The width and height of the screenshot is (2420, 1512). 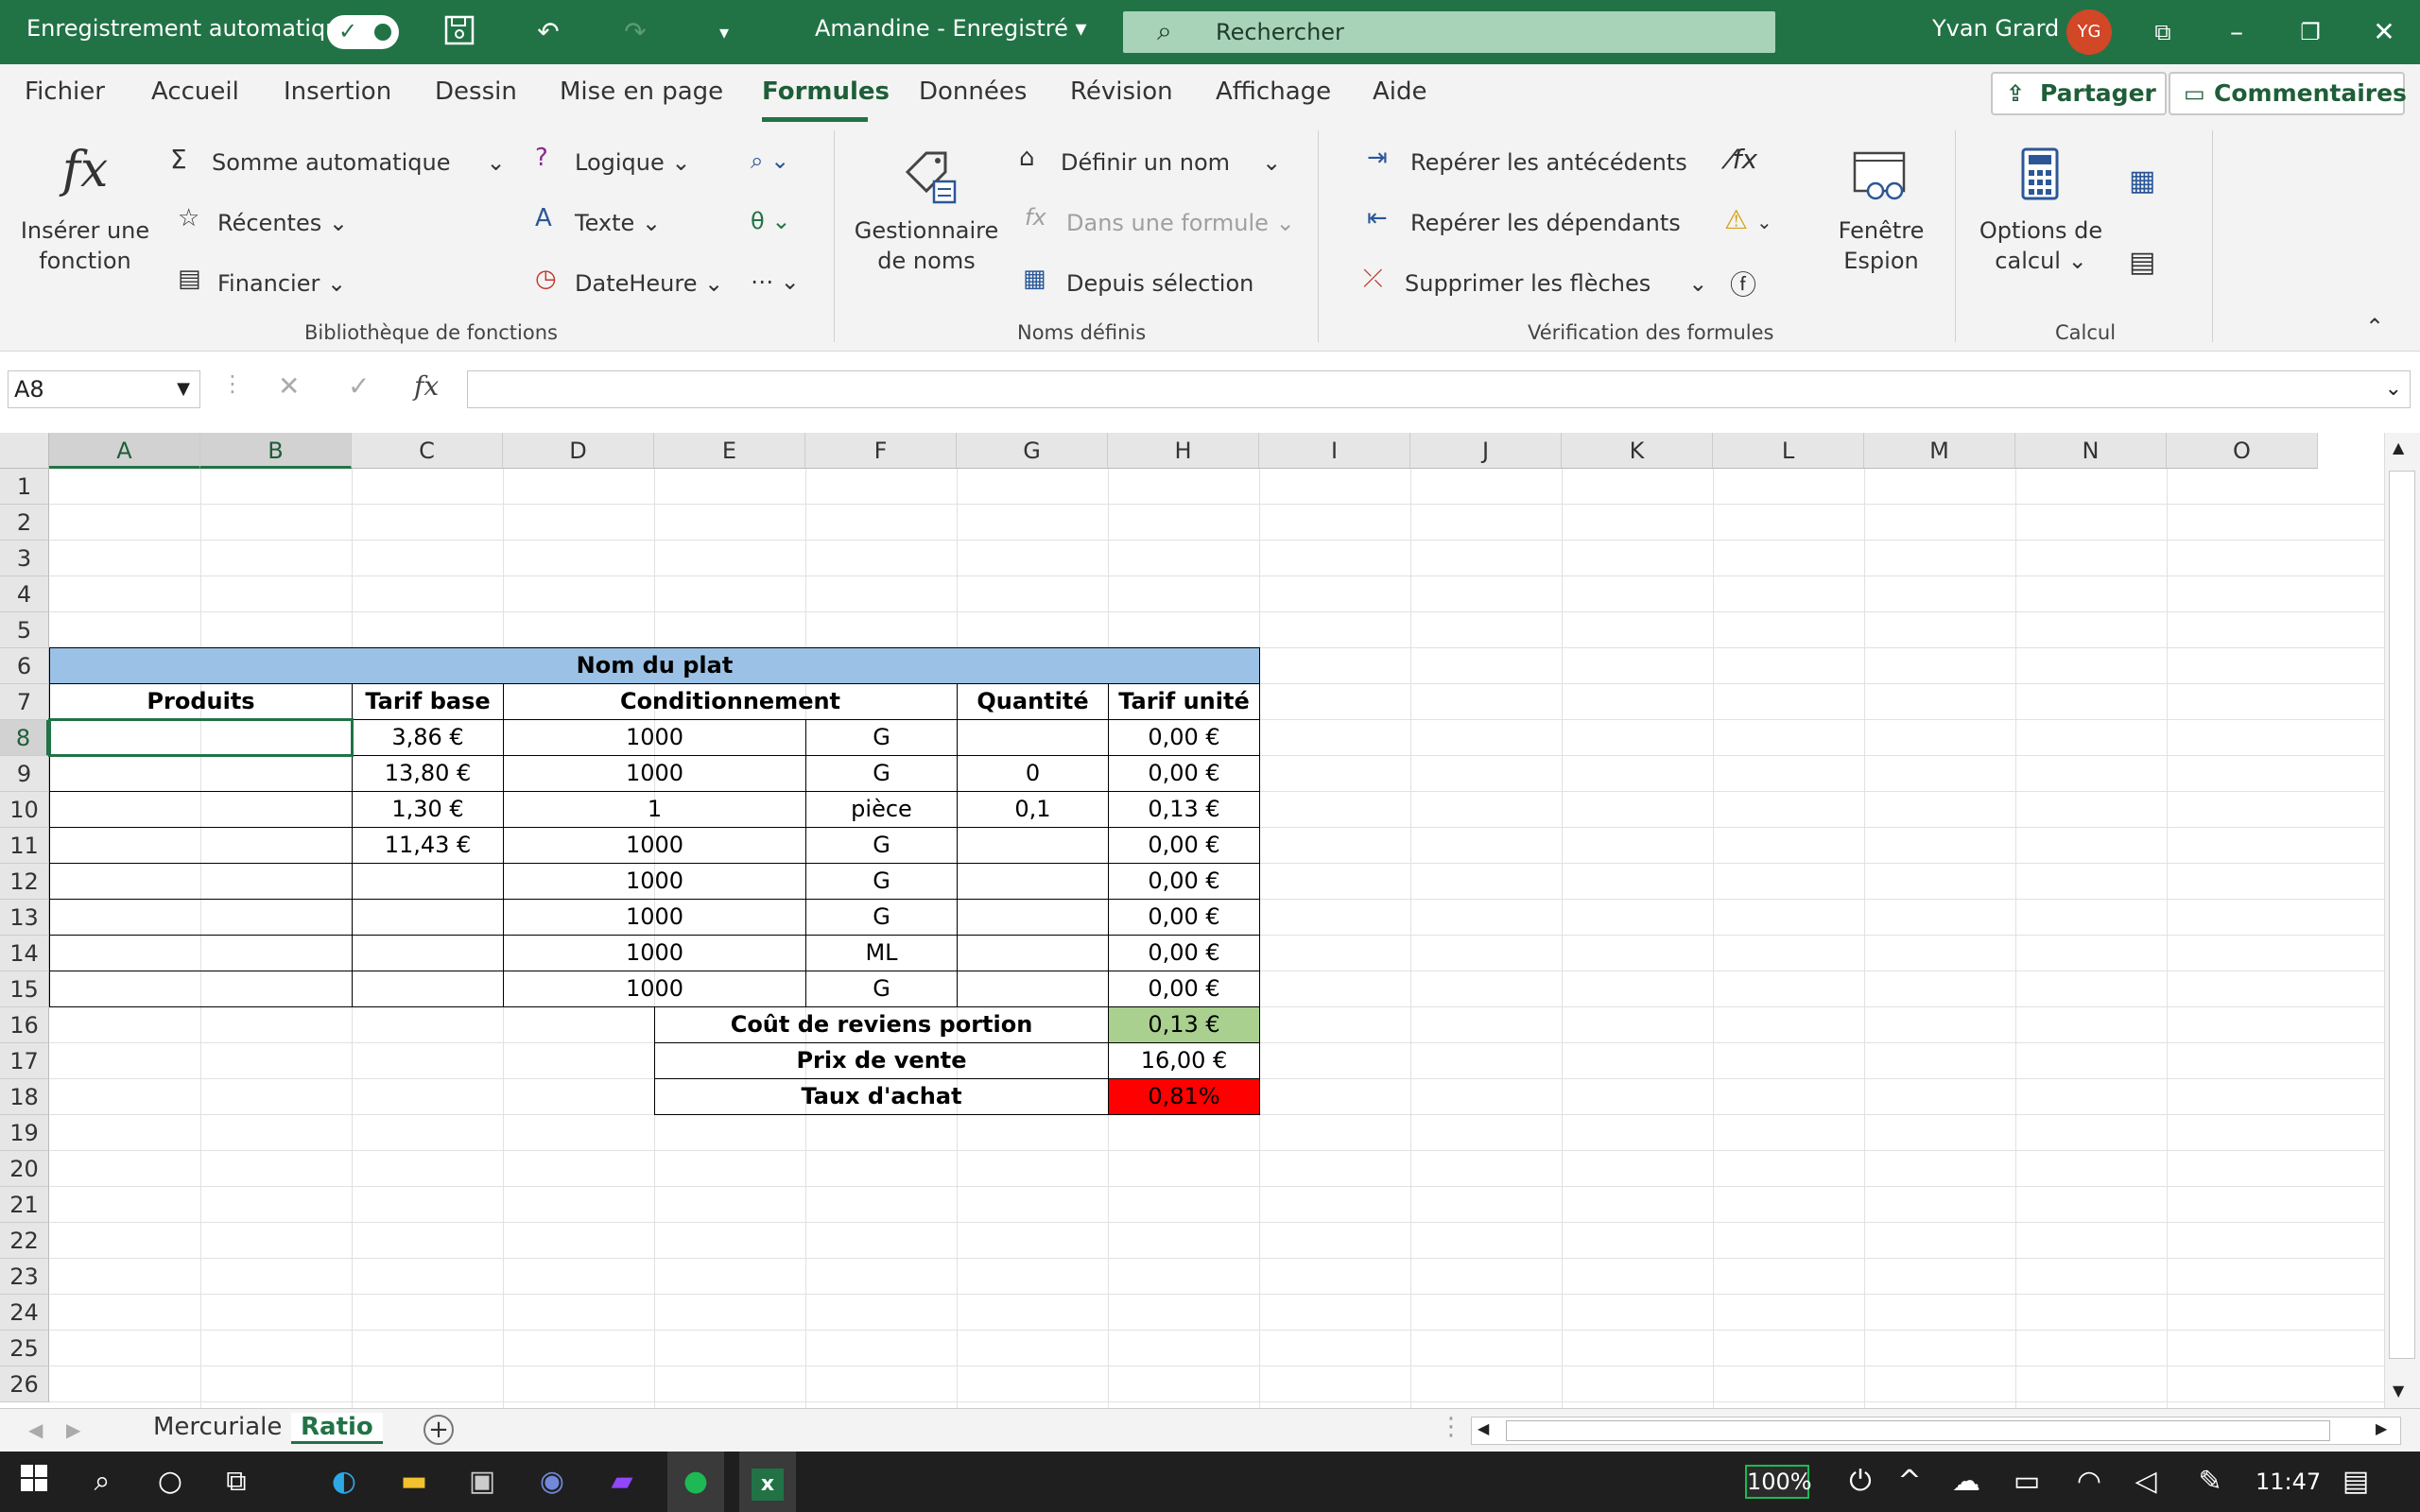 What do you see at coordinates (24, 666) in the screenshot?
I see `row-header-6: 6` at bounding box center [24, 666].